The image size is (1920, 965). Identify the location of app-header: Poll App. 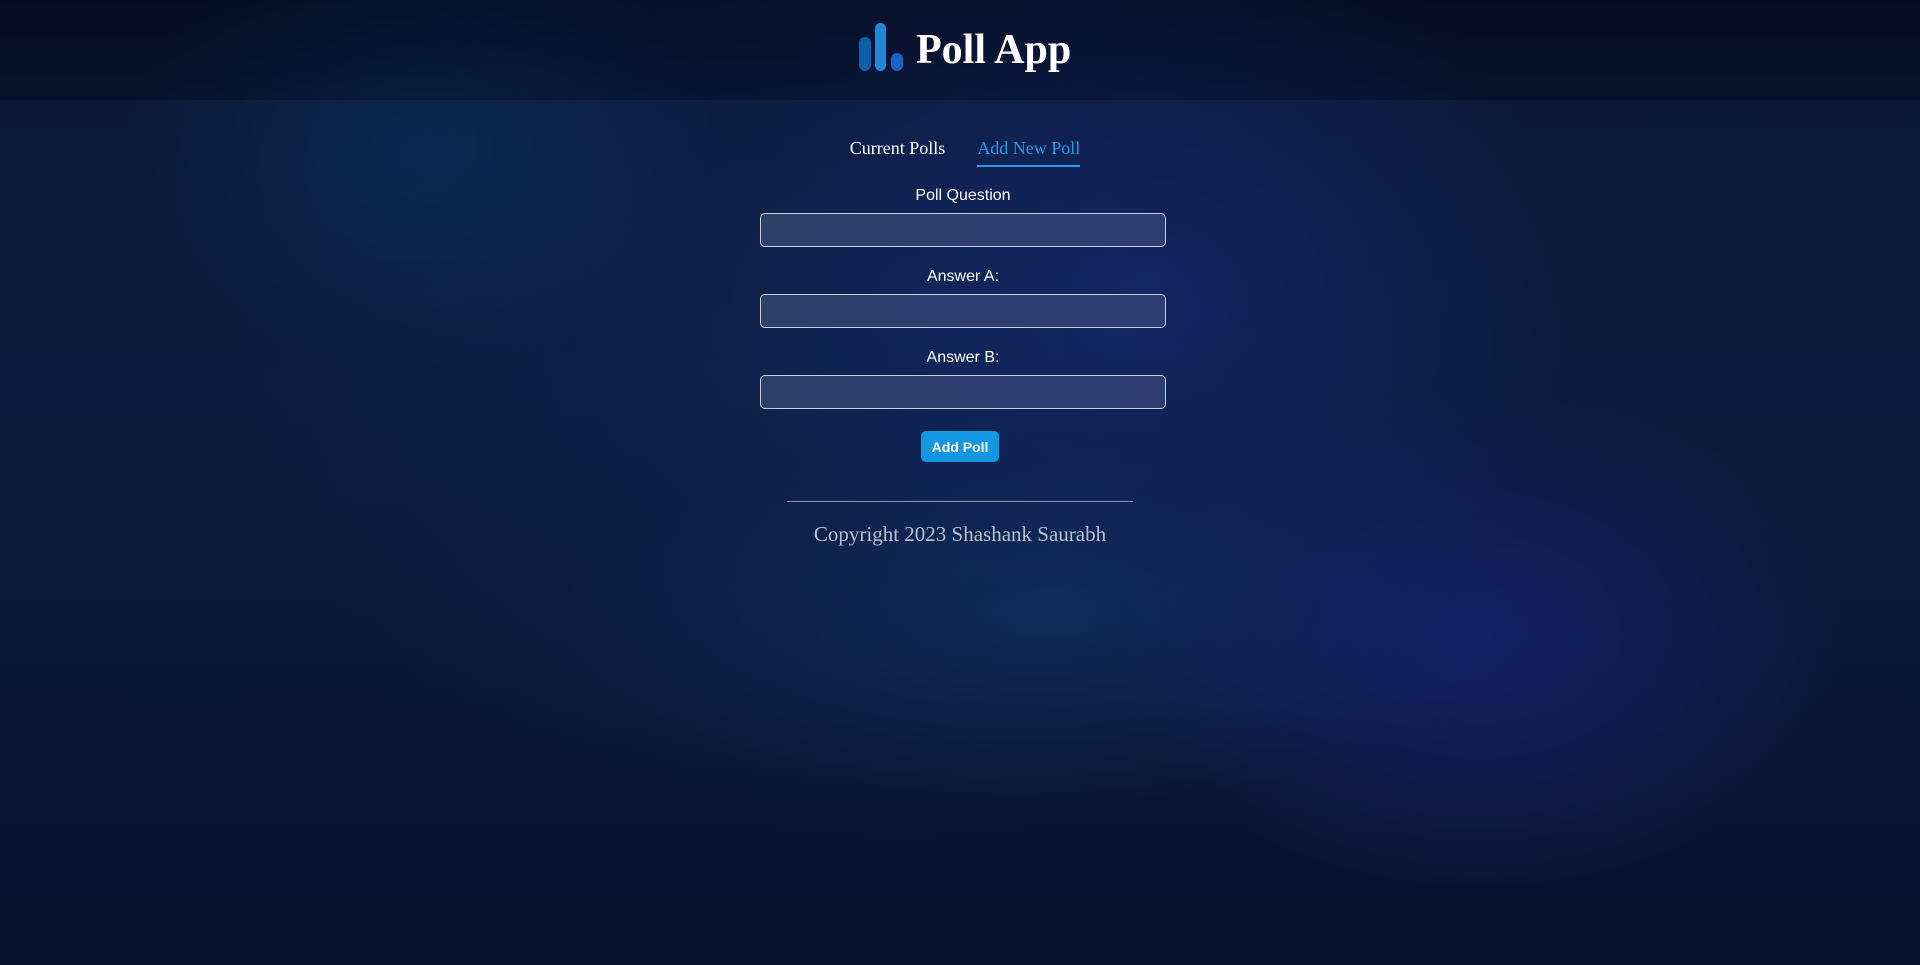
(960, 50).